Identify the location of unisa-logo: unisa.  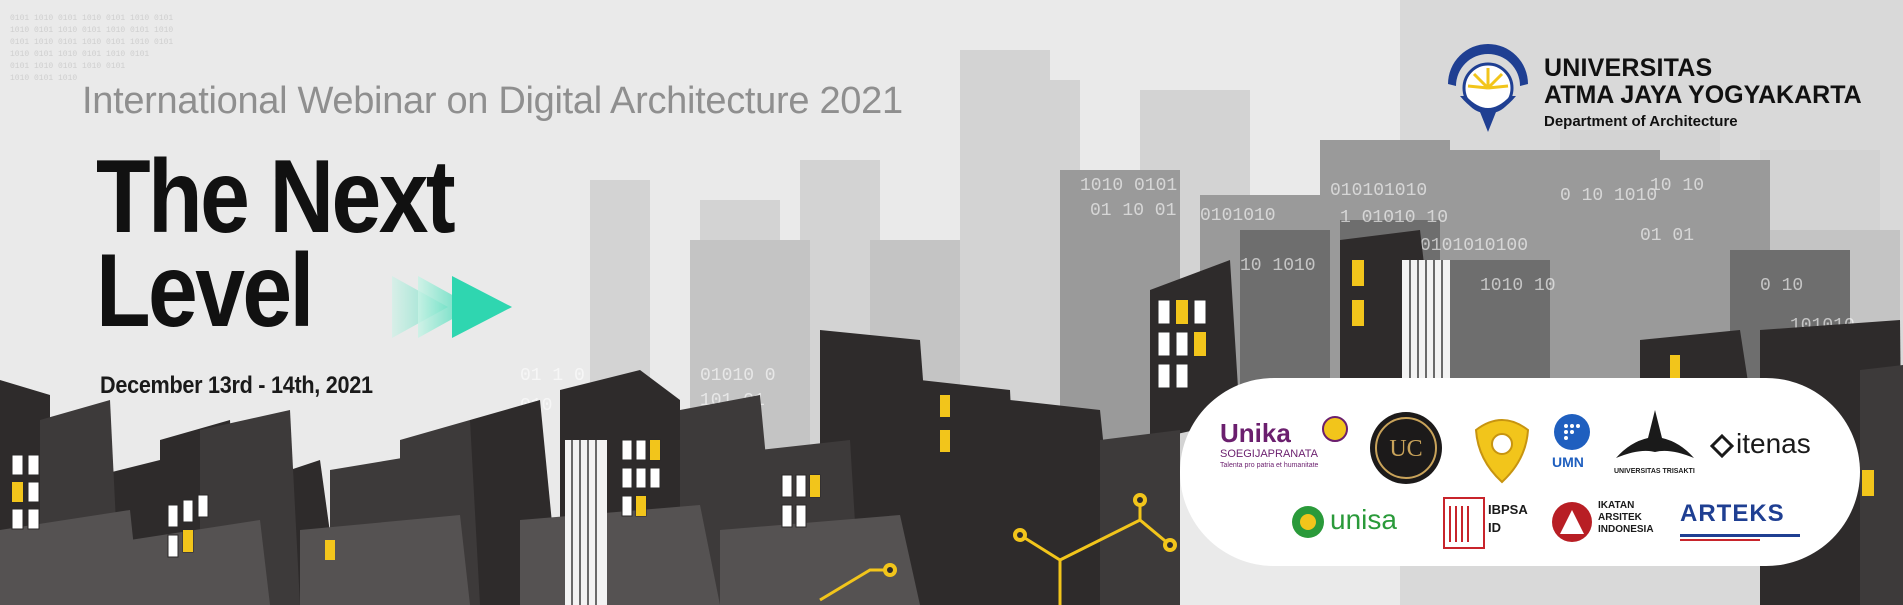
(1350, 522).